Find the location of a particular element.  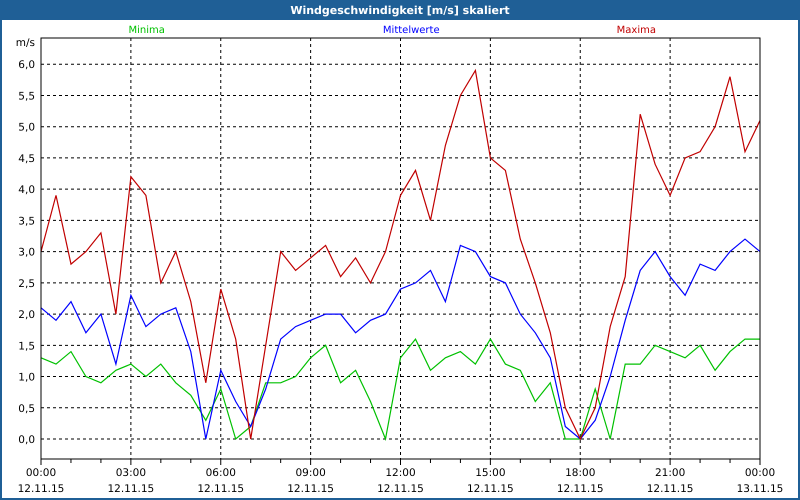

x-tick-label: 12:00 12.11.15 is located at coordinates (400, 481).